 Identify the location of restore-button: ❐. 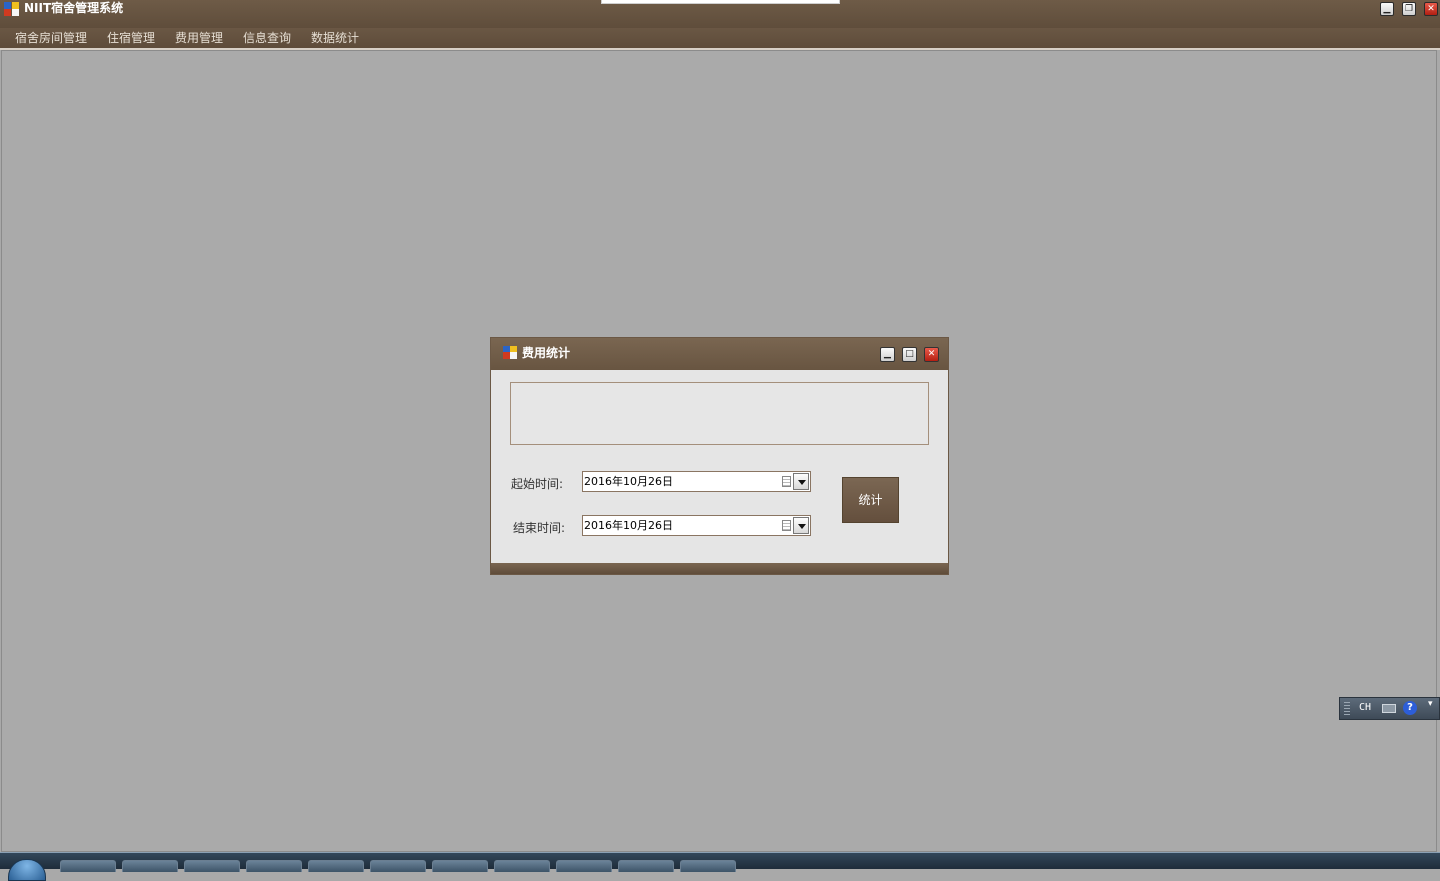
(1409, 9).